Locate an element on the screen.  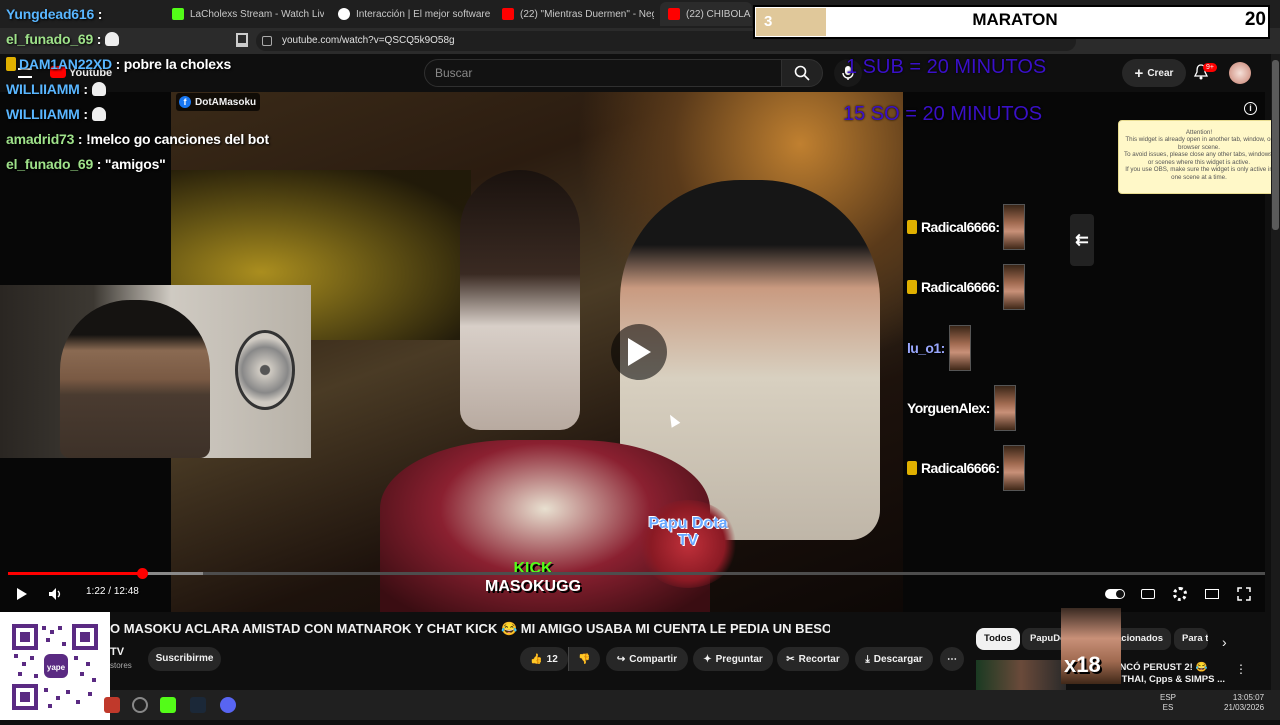
gear-icon is located at coordinates (1180, 594).